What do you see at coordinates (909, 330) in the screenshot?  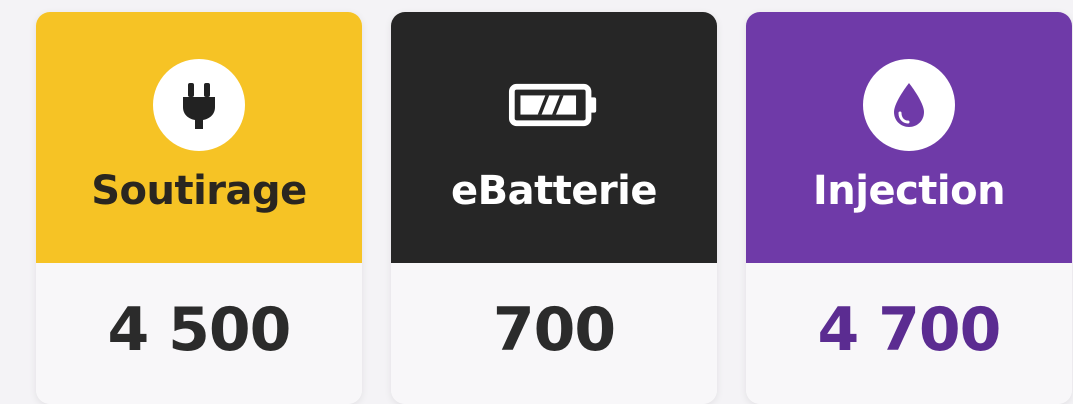 I see `card-value: 4 700` at bounding box center [909, 330].